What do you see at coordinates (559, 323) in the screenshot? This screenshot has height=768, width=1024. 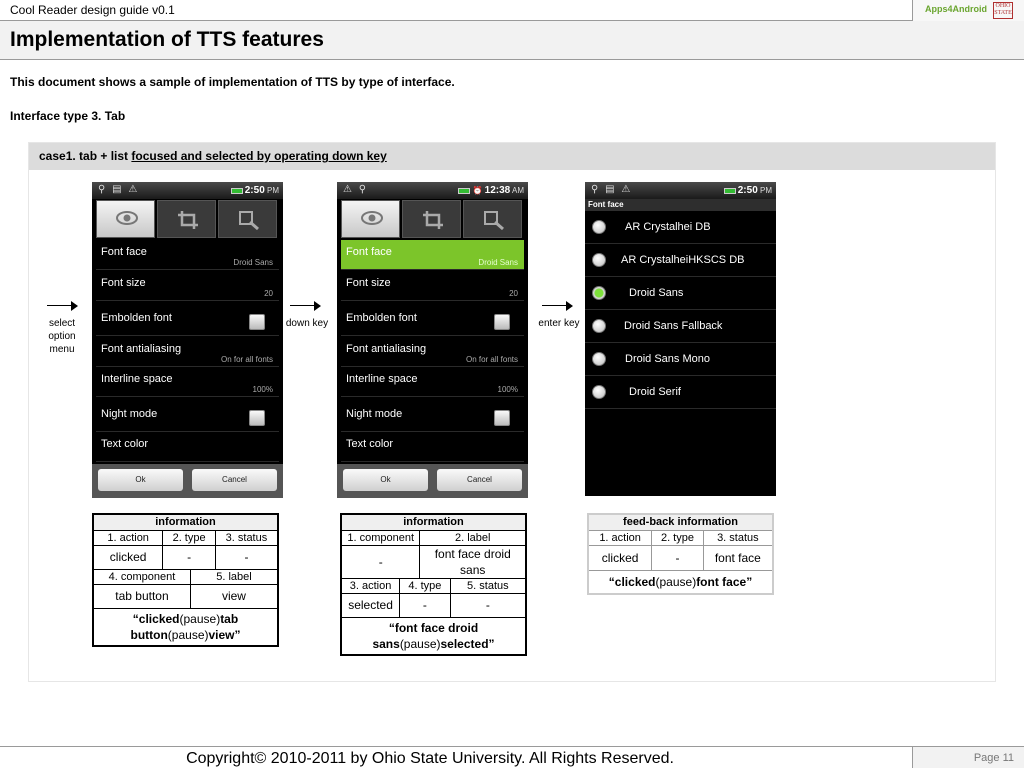 I see `arrow-label-enter-key: enter key` at bounding box center [559, 323].